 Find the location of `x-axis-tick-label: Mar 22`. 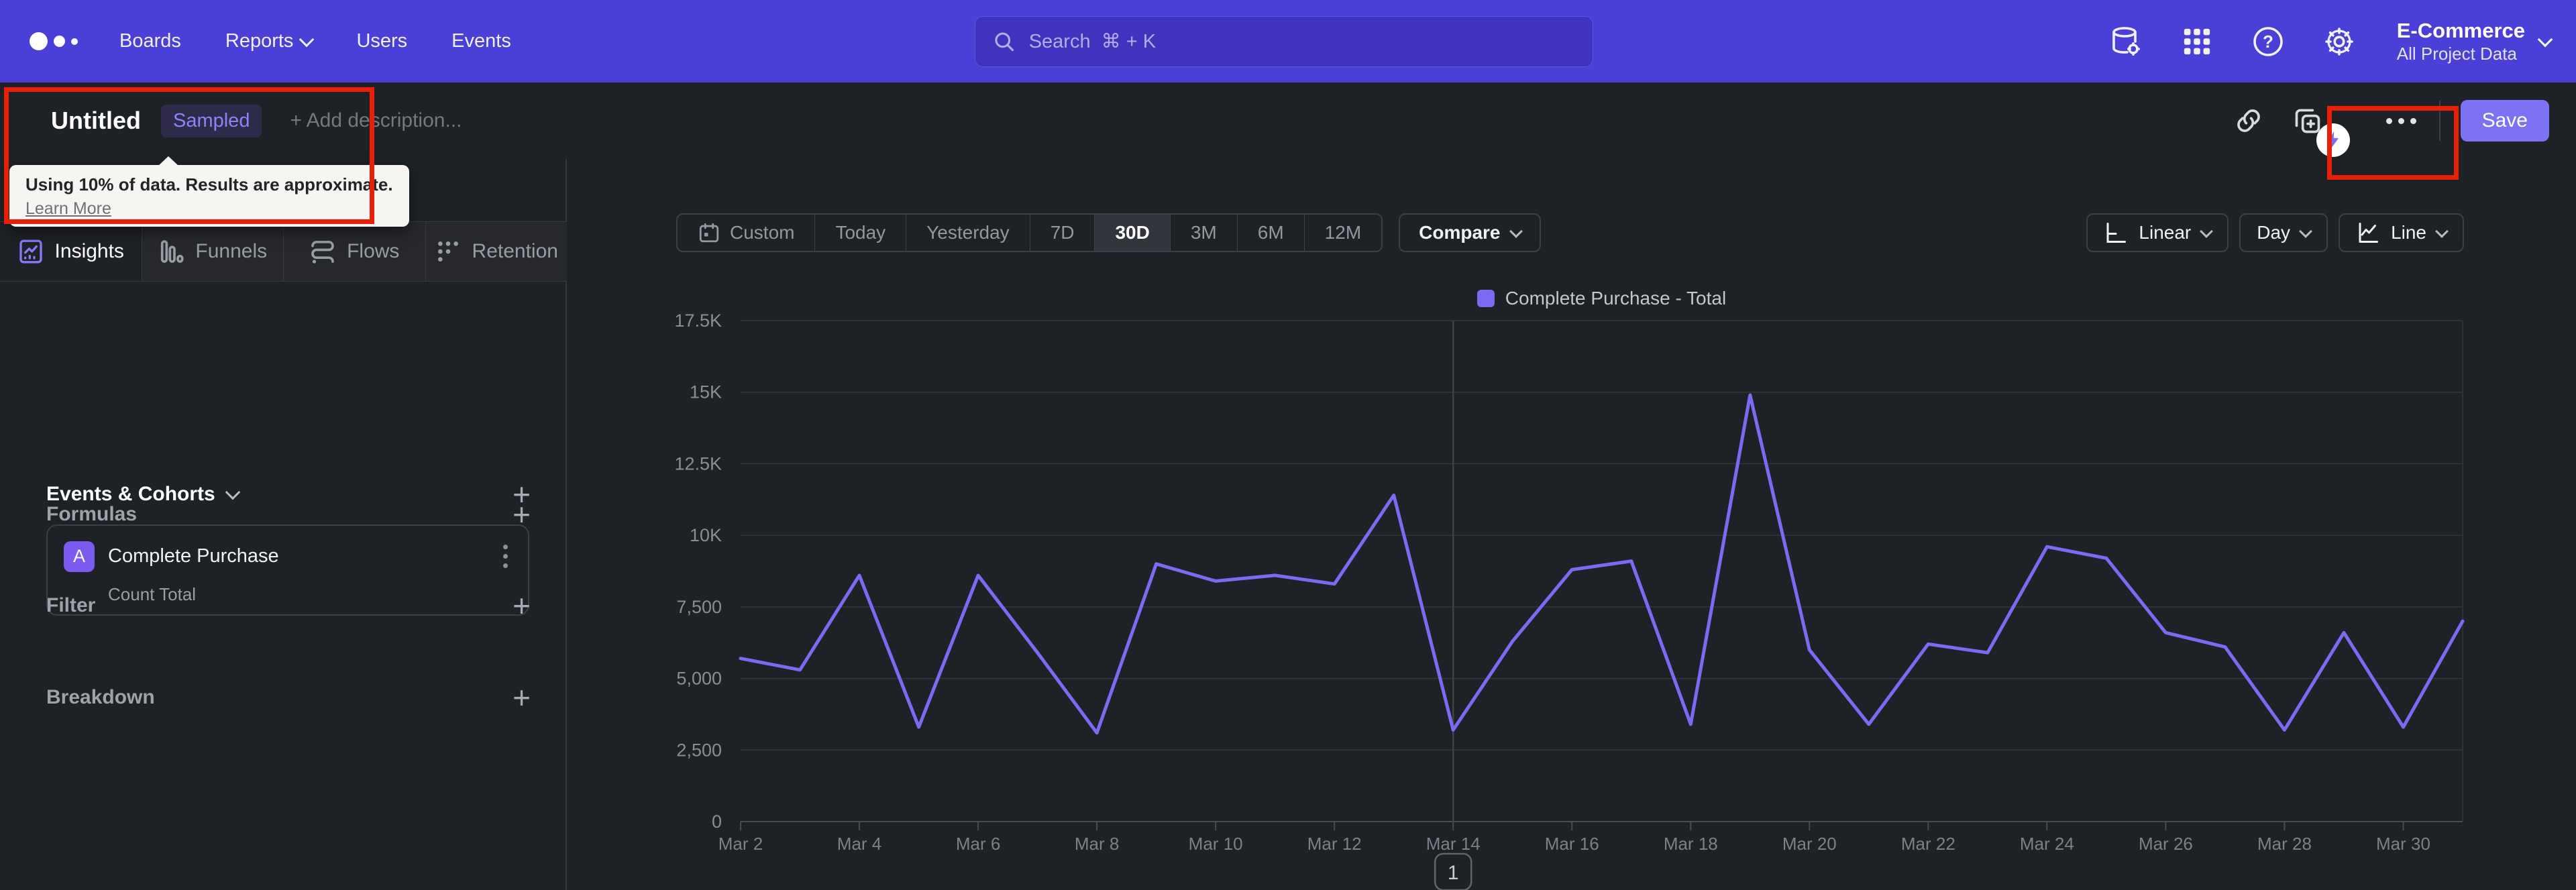

x-axis-tick-label: Mar 22 is located at coordinates (1928, 844).